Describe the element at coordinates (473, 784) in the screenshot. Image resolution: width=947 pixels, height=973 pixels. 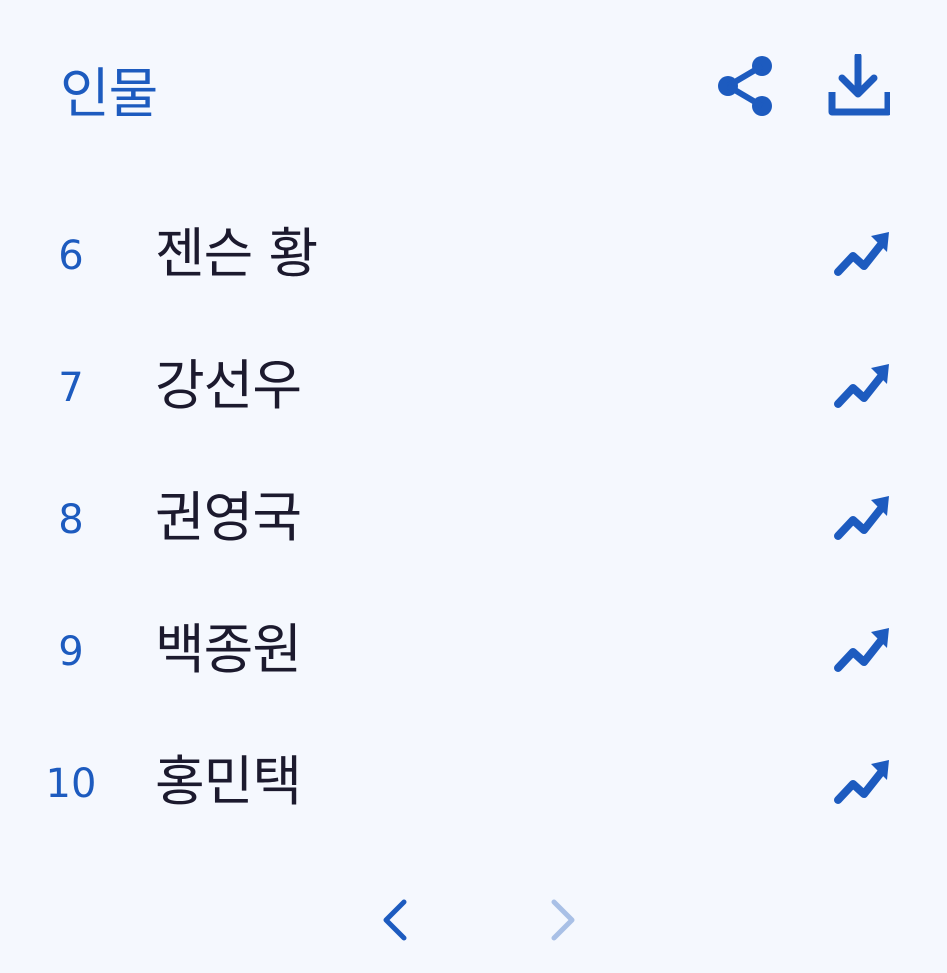
I see `list-item: 10 홍민택` at that location.